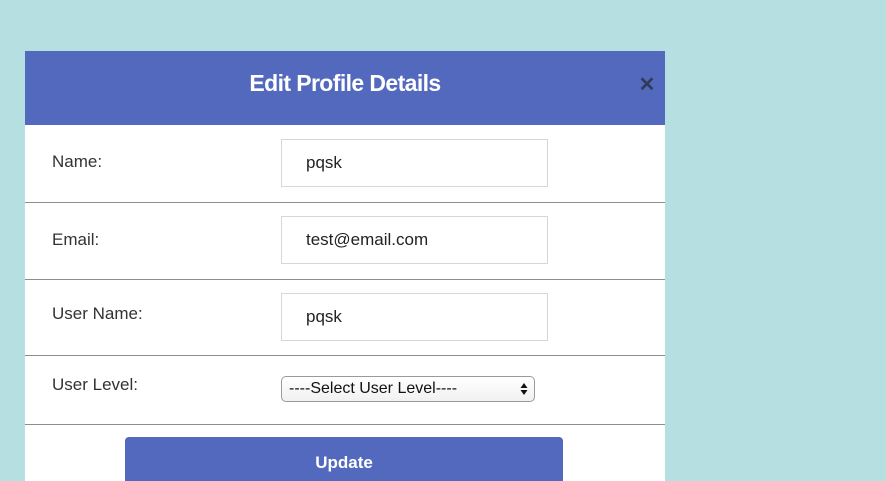 The height and width of the screenshot is (481, 886). I want to click on name-field, so click(414, 163).